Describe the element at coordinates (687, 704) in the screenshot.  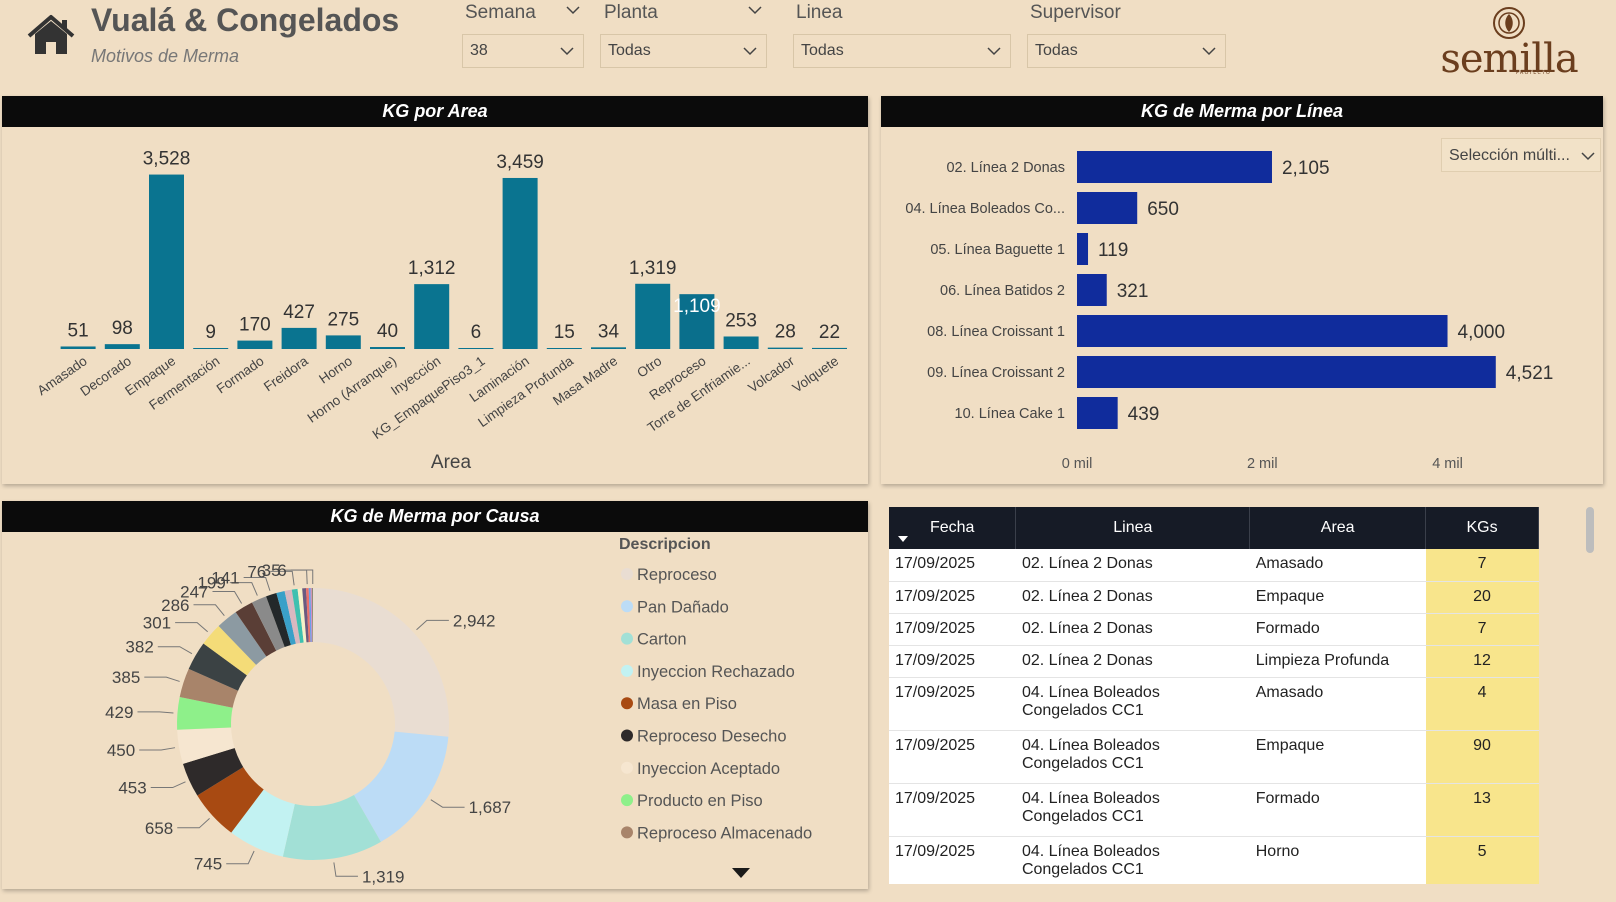
I see `legend-item-label: Masa en Piso` at that location.